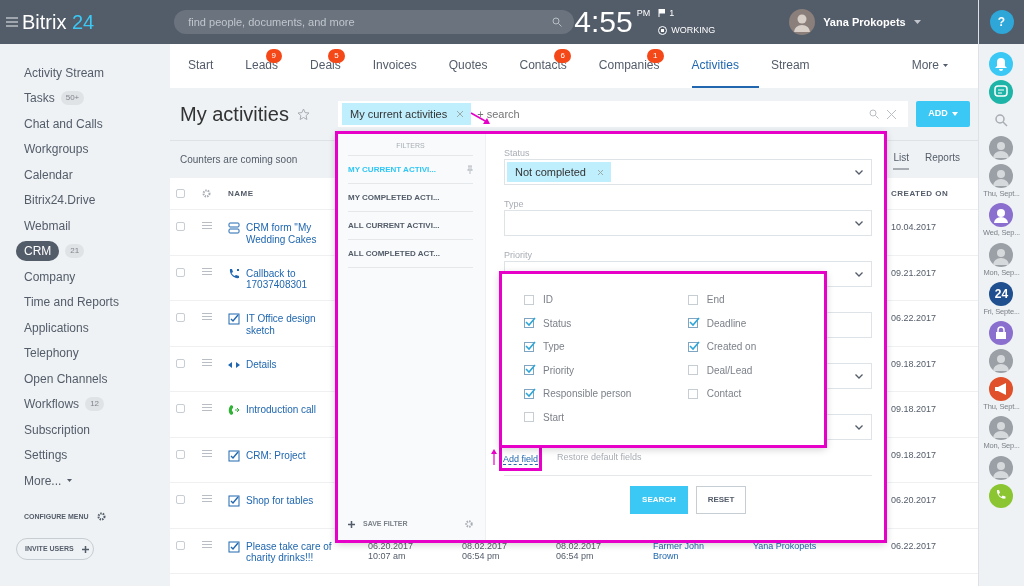 This screenshot has height=586, width=1024. I want to click on user-icon, so click(1001, 215).